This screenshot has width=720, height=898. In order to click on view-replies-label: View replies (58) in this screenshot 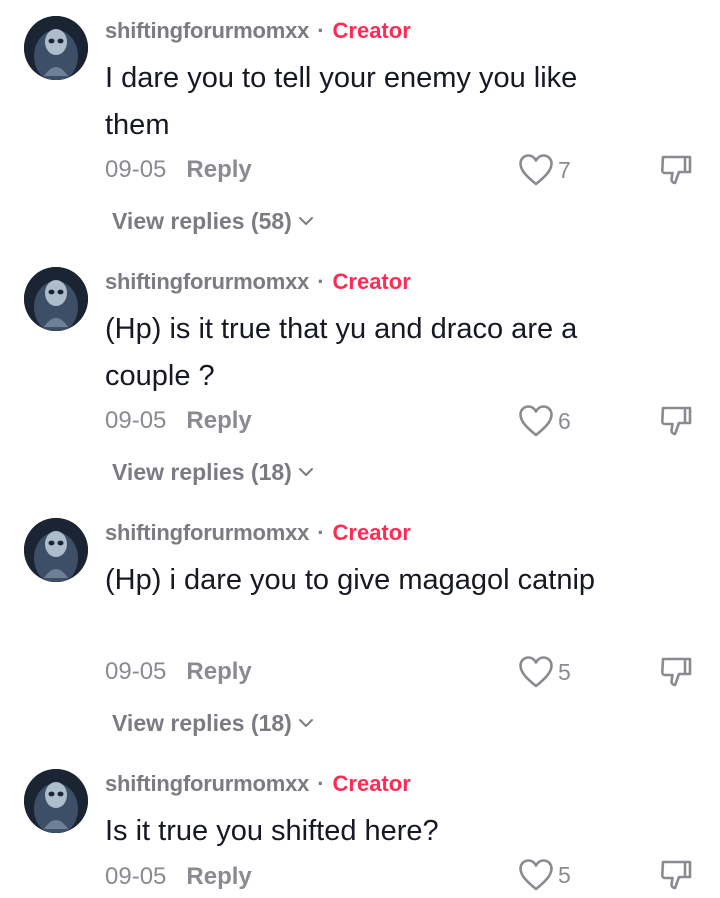, I will do `click(202, 220)`.